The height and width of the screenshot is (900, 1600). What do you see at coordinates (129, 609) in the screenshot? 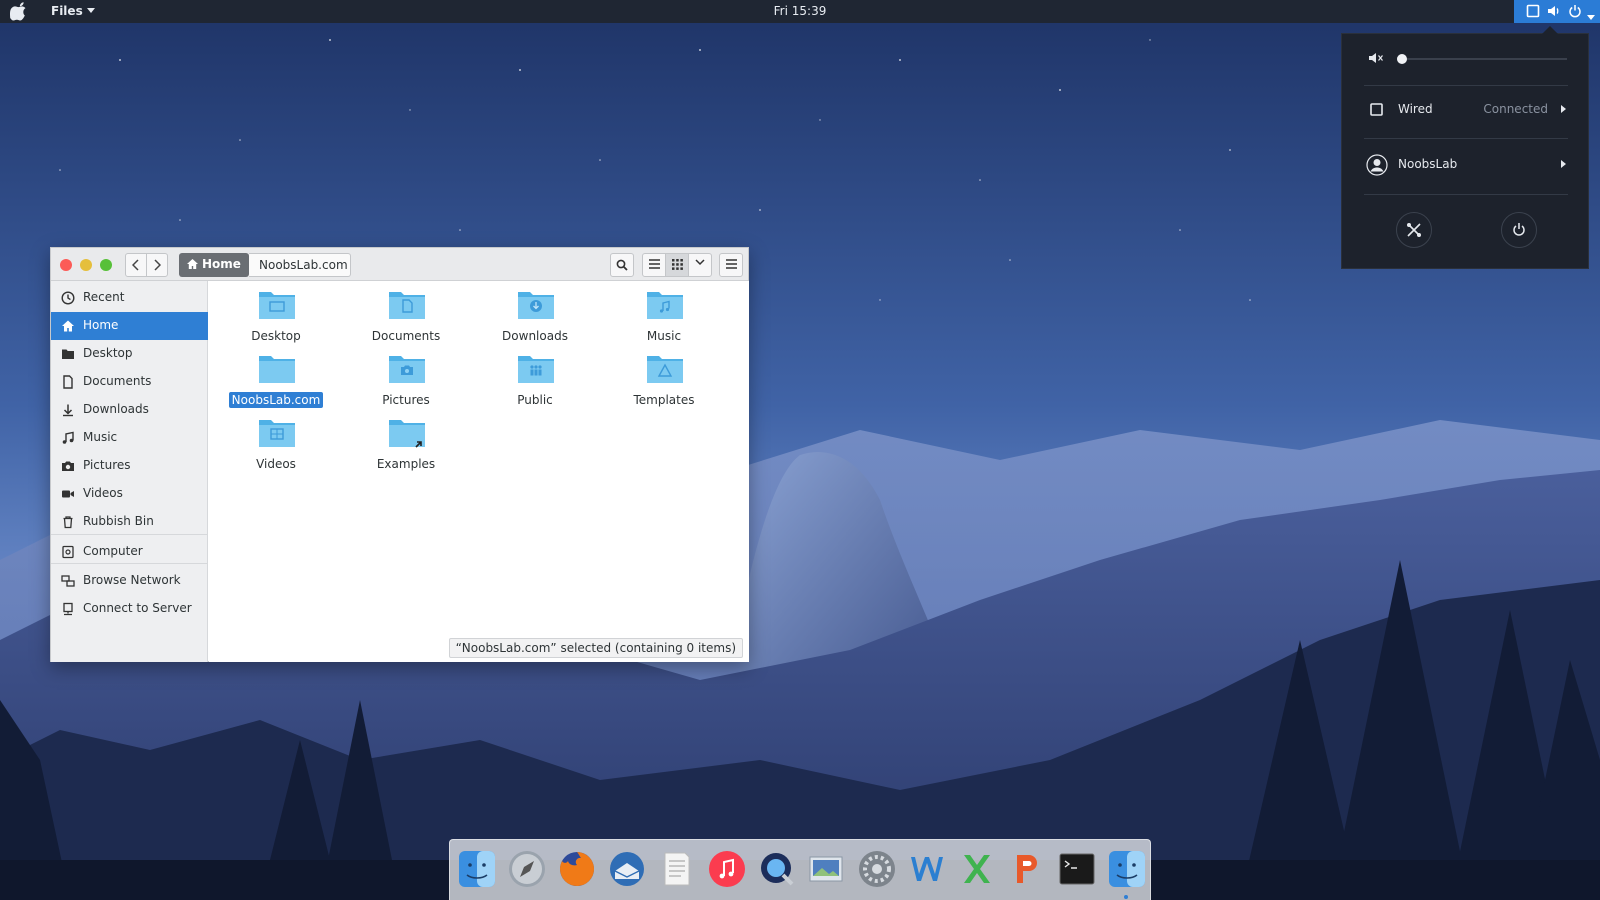
I see `sidebar-item-connect-to-server: Connect to Server` at bounding box center [129, 609].